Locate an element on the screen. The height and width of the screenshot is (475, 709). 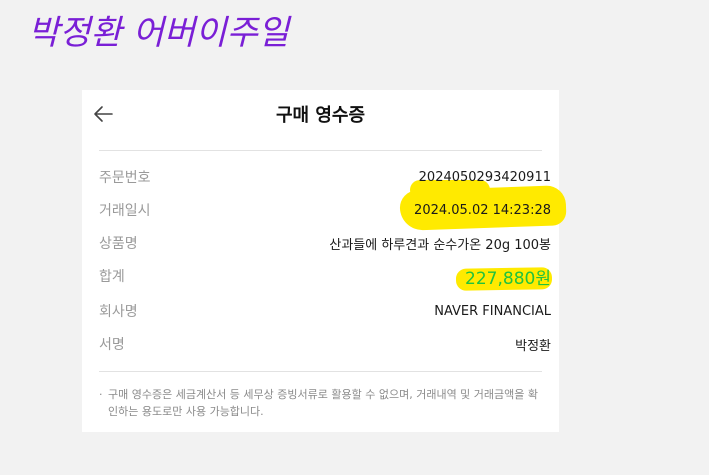
row-total: 합계 227,880원 is located at coordinates (325, 276).